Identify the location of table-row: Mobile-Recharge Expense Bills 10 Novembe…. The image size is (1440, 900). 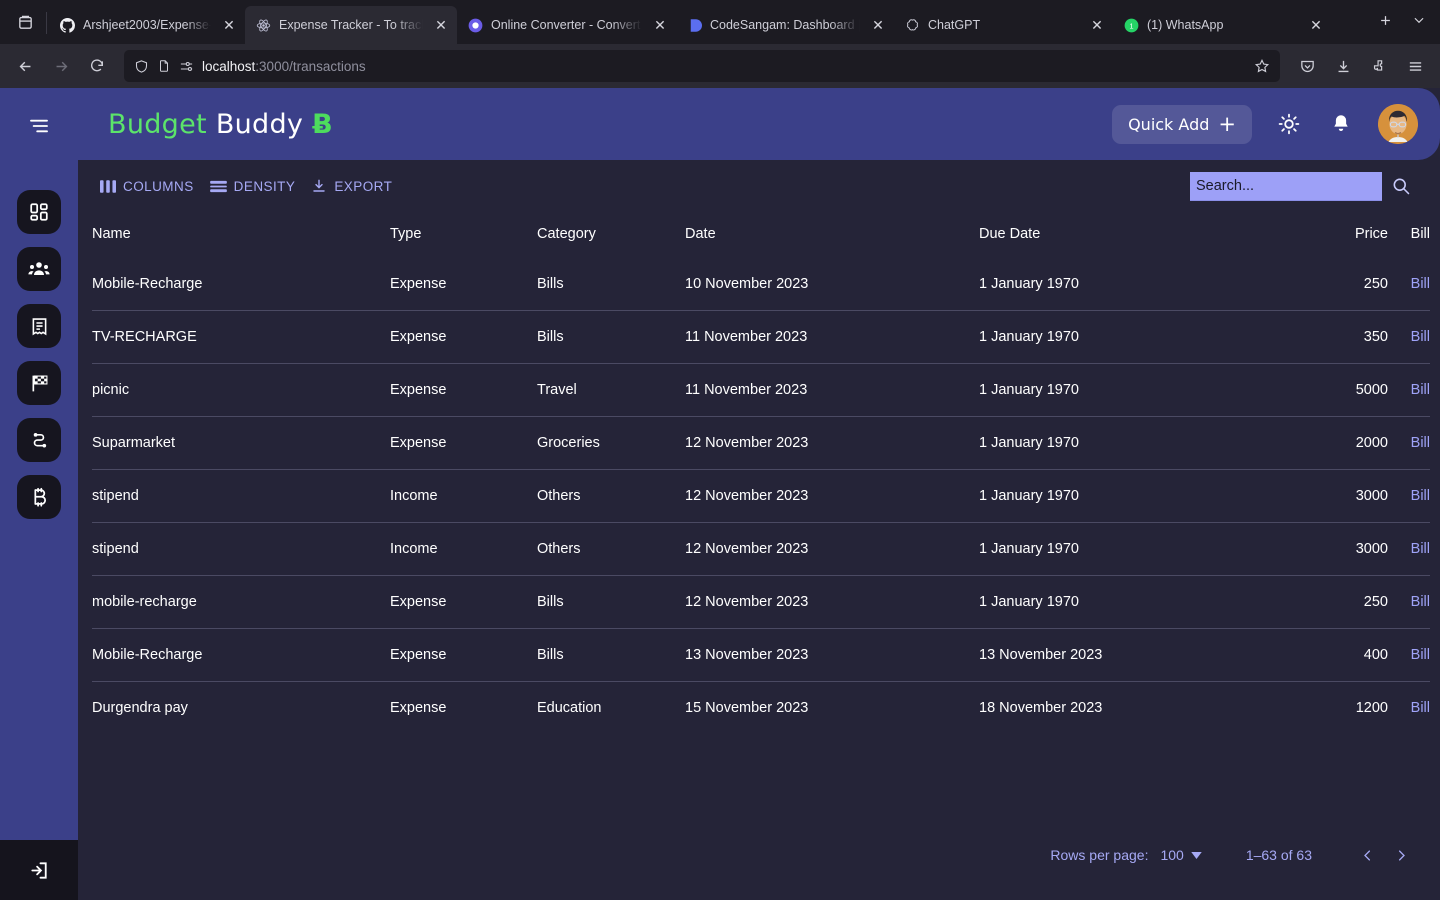
(761, 284).